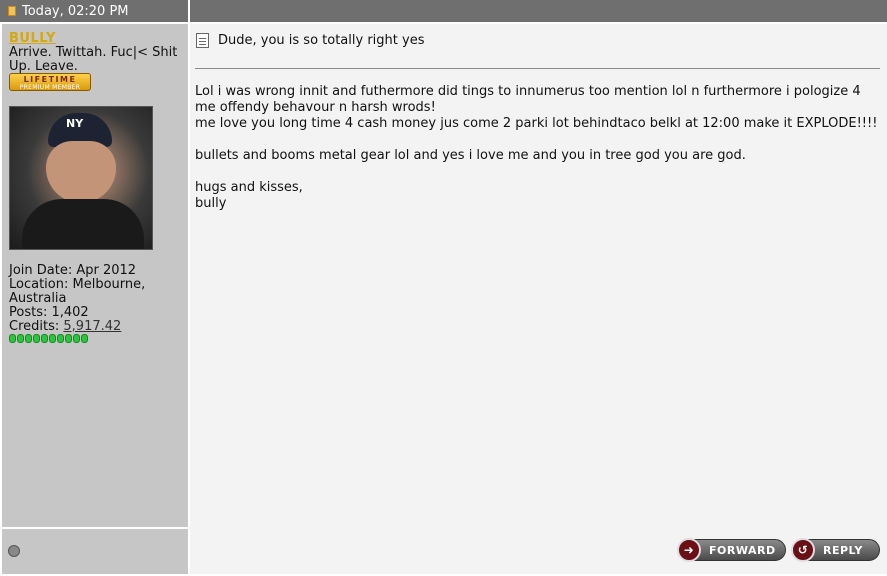 The width and height of the screenshot is (887, 576). Describe the element at coordinates (93, 59) in the screenshot. I see `author-user-title: Arrive. Twittah. Fuc|< Shit Up. Leave.` at that location.